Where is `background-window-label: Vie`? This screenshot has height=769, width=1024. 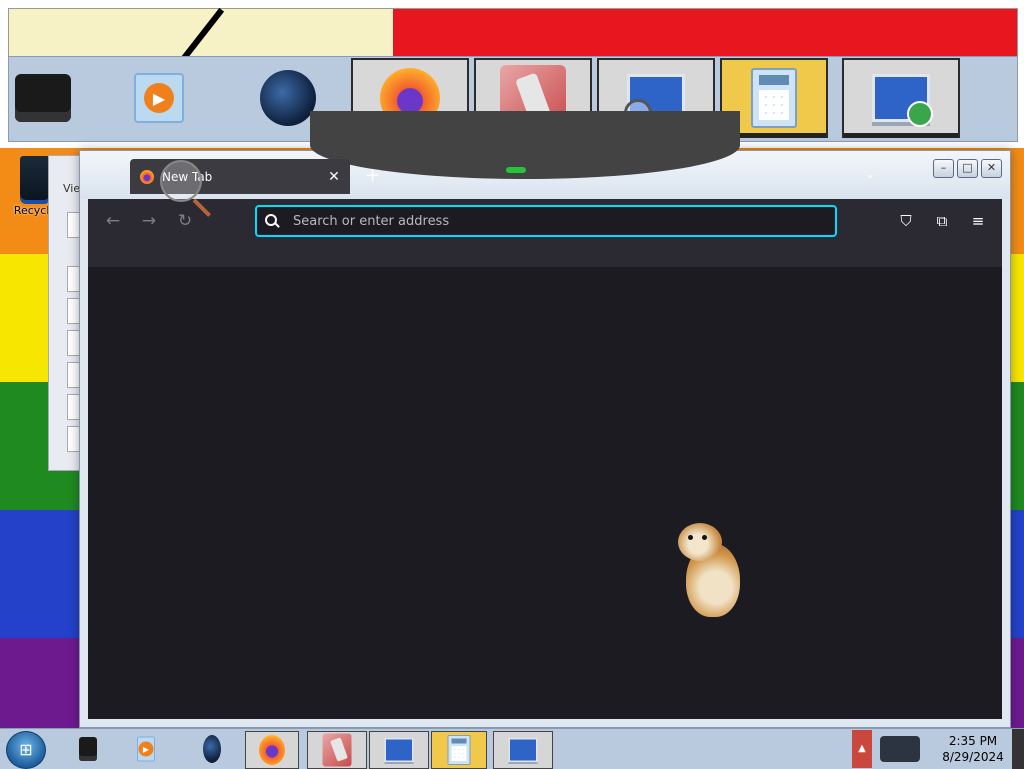 background-window-label: Vie is located at coordinates (72, 188).